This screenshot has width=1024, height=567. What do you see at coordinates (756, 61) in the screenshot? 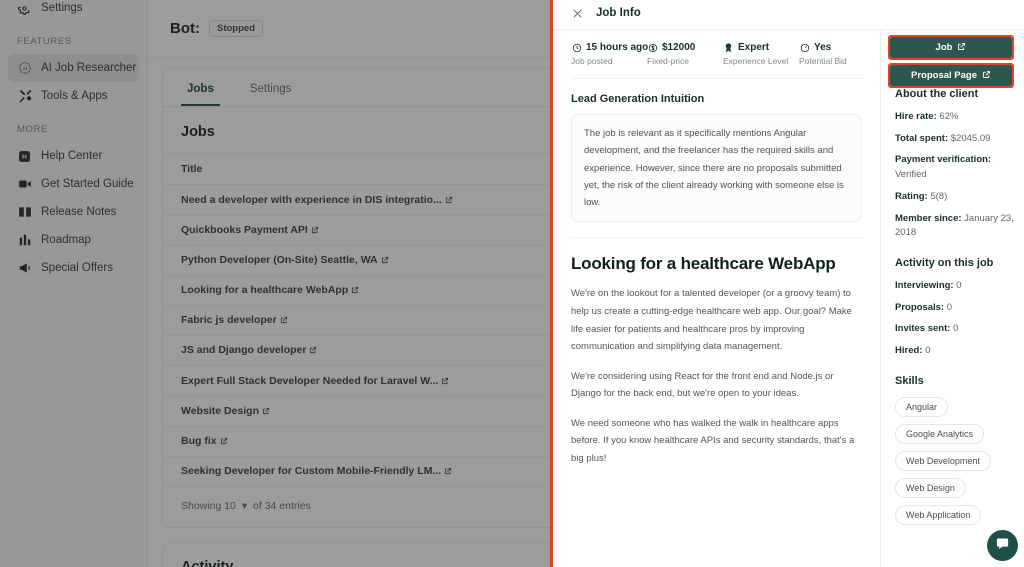
I see `stat-label: Experience Level` at bounding box center [756, 61].